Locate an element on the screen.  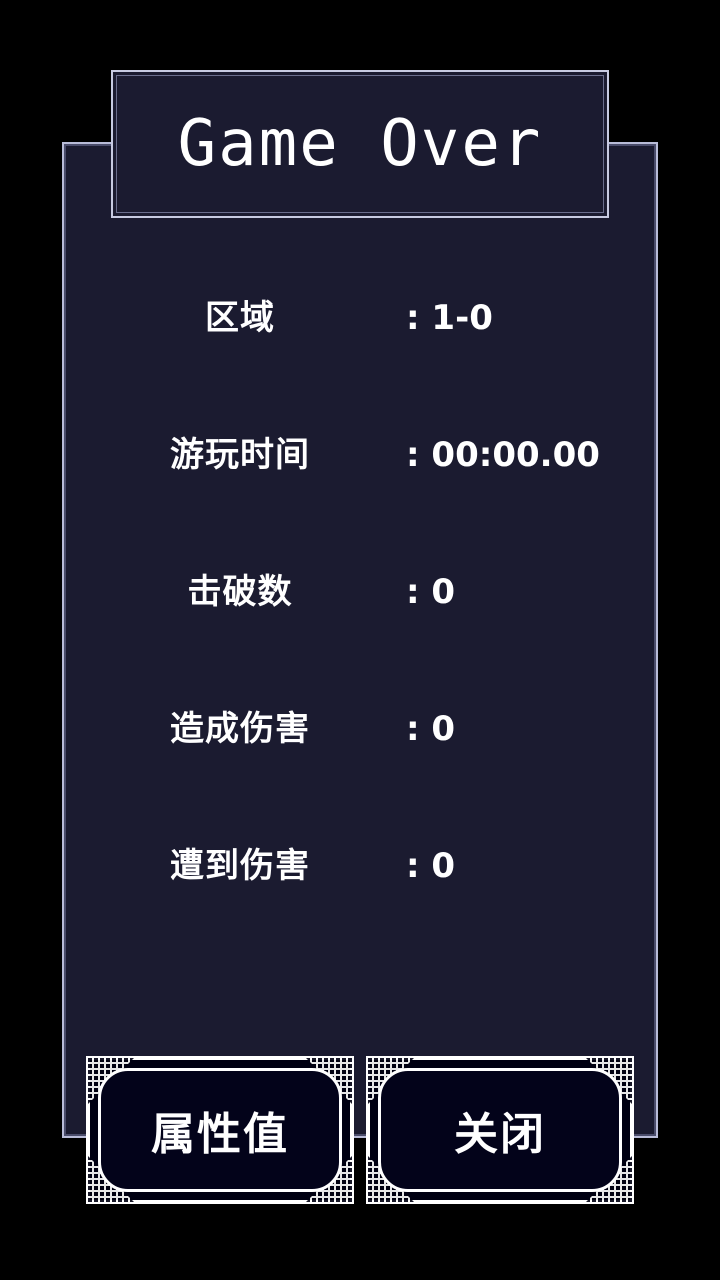
title-banner: Game Over is located at coordinates (360, 144).